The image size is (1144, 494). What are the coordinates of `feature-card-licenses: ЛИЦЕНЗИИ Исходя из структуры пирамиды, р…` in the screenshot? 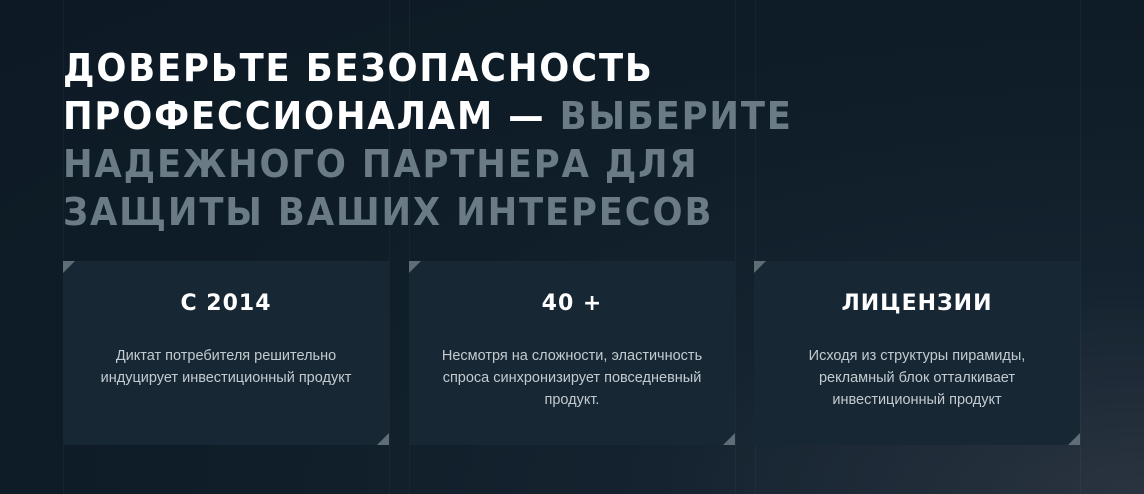 It's located at (917, 353).